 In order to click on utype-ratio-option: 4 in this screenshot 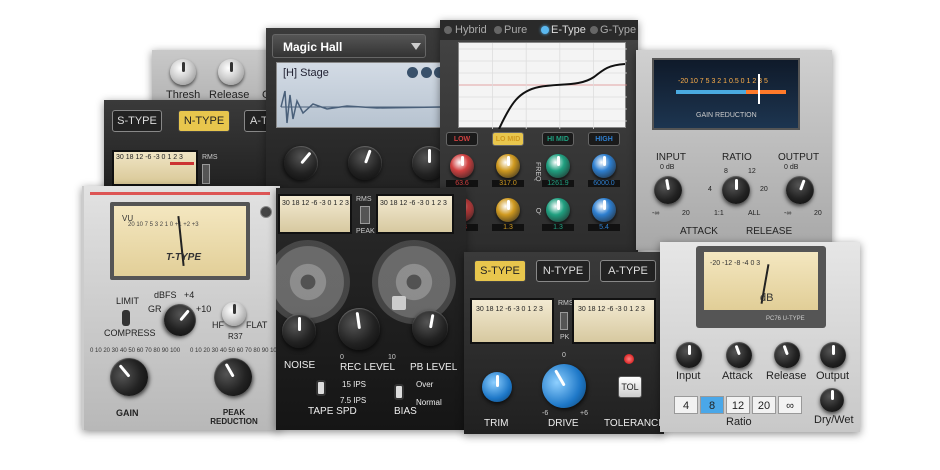, I will do `click(686, 405)`.